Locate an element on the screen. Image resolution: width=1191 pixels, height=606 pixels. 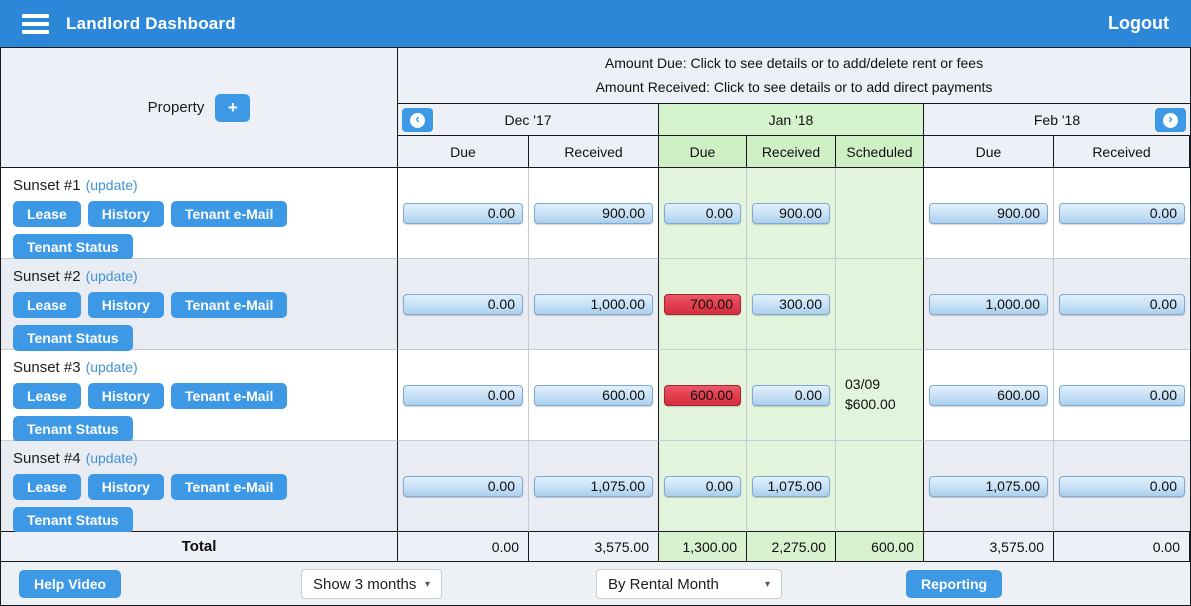
show-months-value: Show 3 months is located at coordinates (365, 584).